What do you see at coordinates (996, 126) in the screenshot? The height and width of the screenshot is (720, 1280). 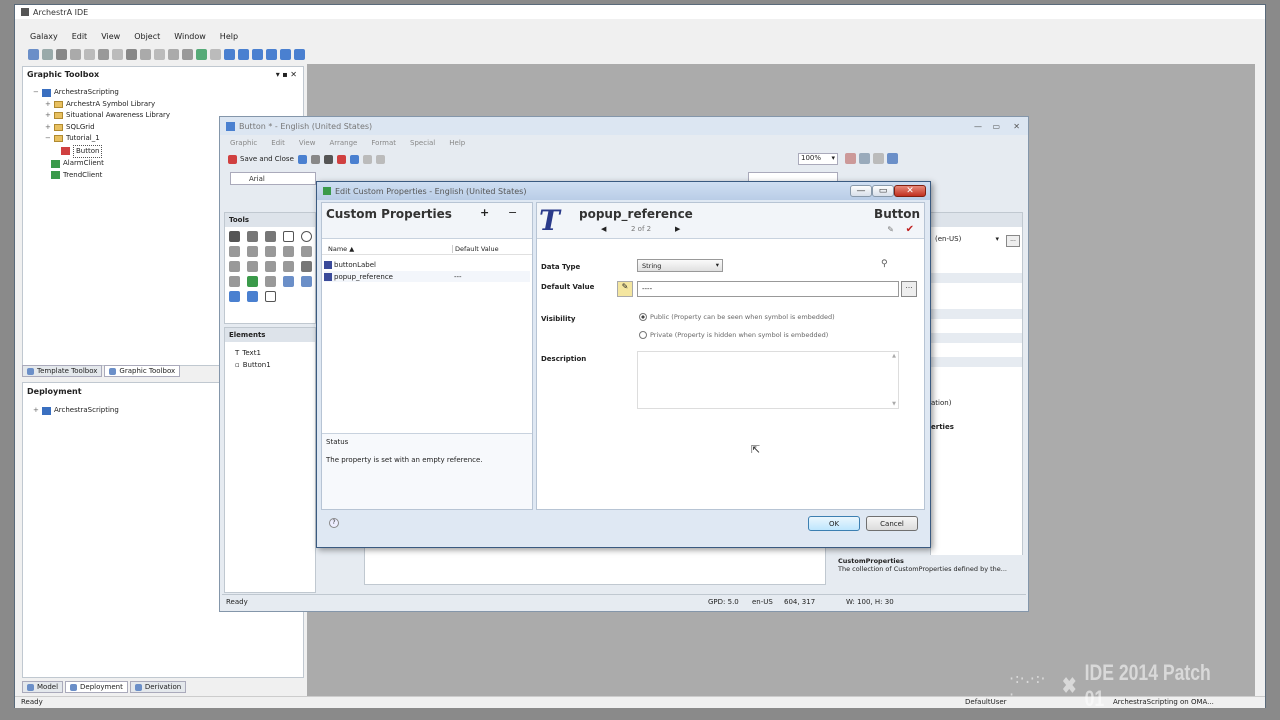 I see `maximize-icon: ▭` at bounding box center [996, 126].